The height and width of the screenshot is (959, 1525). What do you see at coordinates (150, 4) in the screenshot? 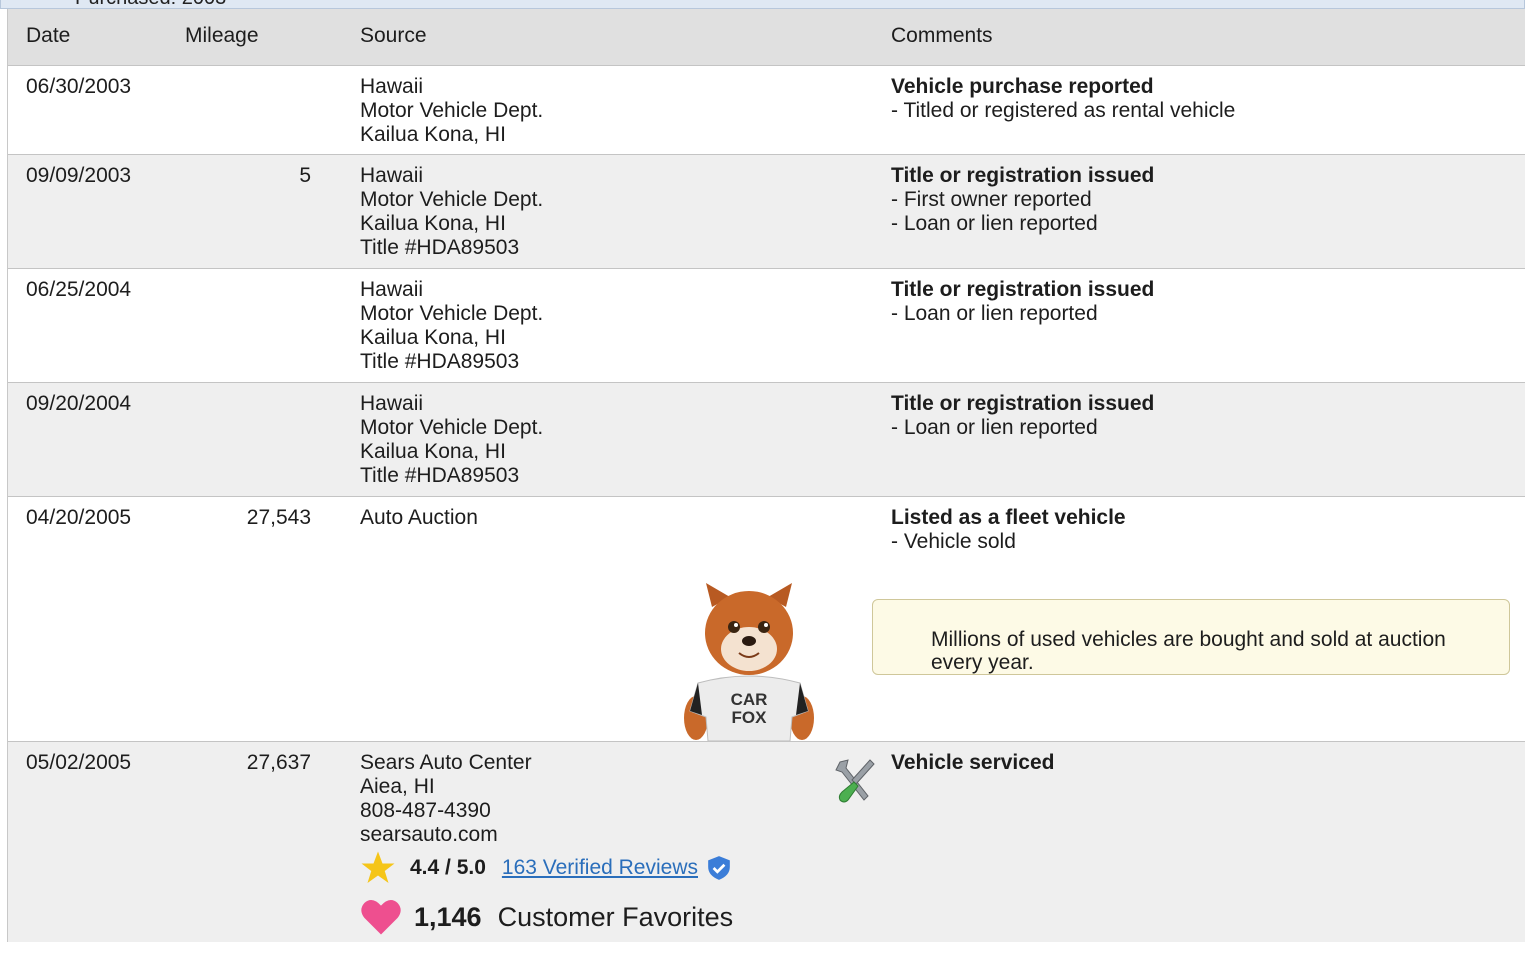
I see `purchase-summary-text: Purchased: 2003` at bounding box center [150, 4].